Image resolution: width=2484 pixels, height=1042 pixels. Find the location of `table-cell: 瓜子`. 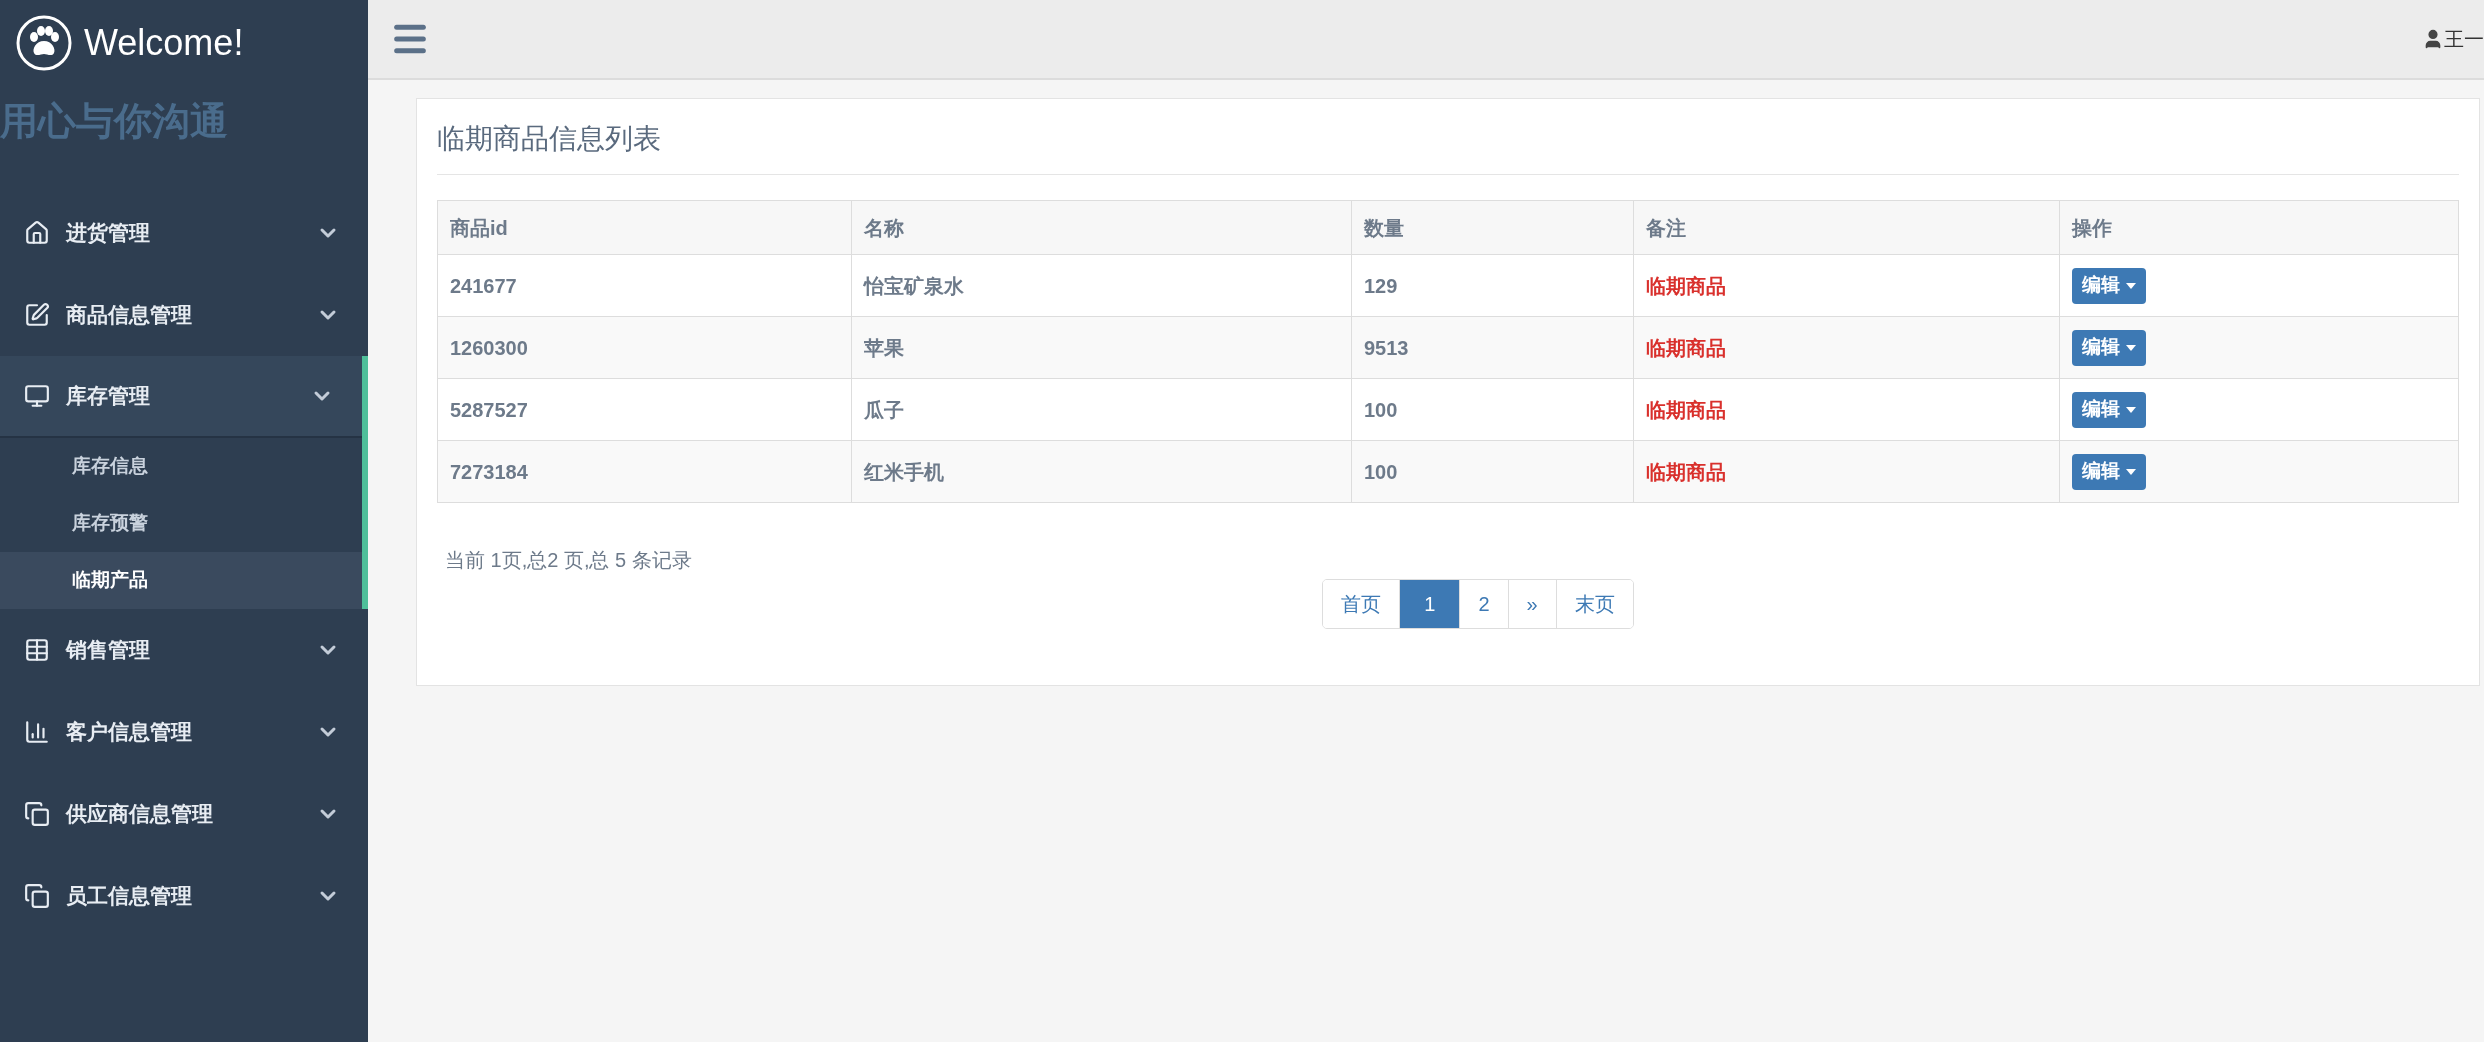

table-cell: 瓜子 is located at coordinates (1101, 409).